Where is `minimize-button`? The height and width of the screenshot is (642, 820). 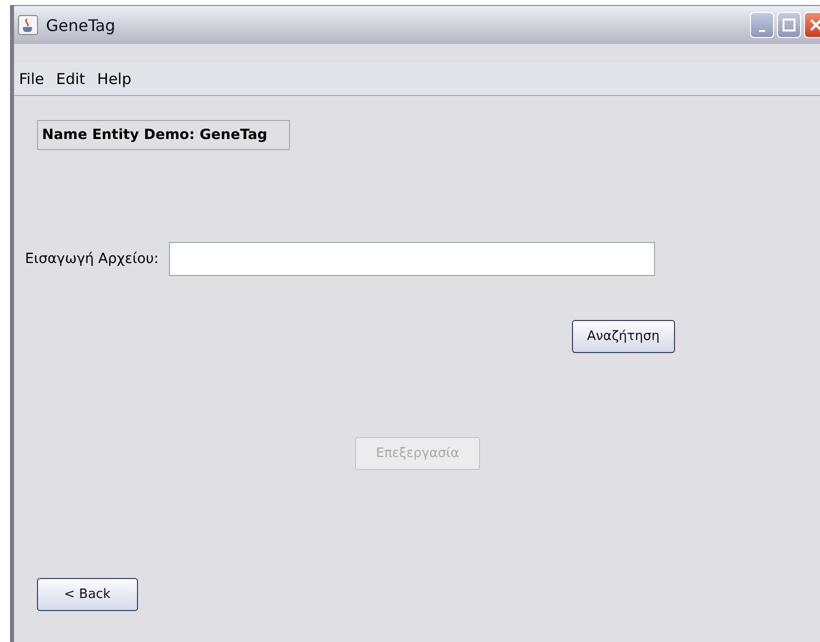
minimize-button is located at coordinates (762, 25).